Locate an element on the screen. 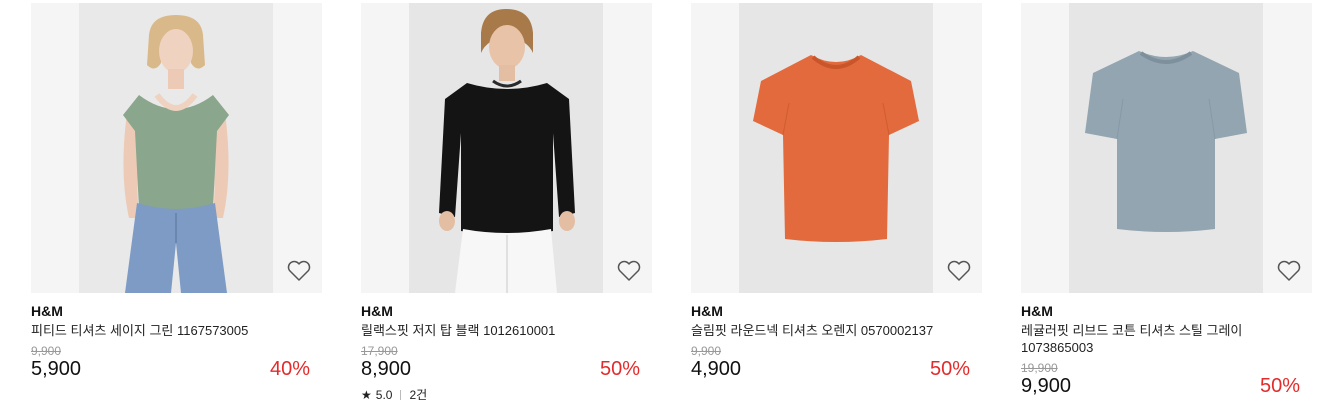 This screenshot has height=414, width=1325. sale-price: 8,900 is located at coordinates (386, 369).